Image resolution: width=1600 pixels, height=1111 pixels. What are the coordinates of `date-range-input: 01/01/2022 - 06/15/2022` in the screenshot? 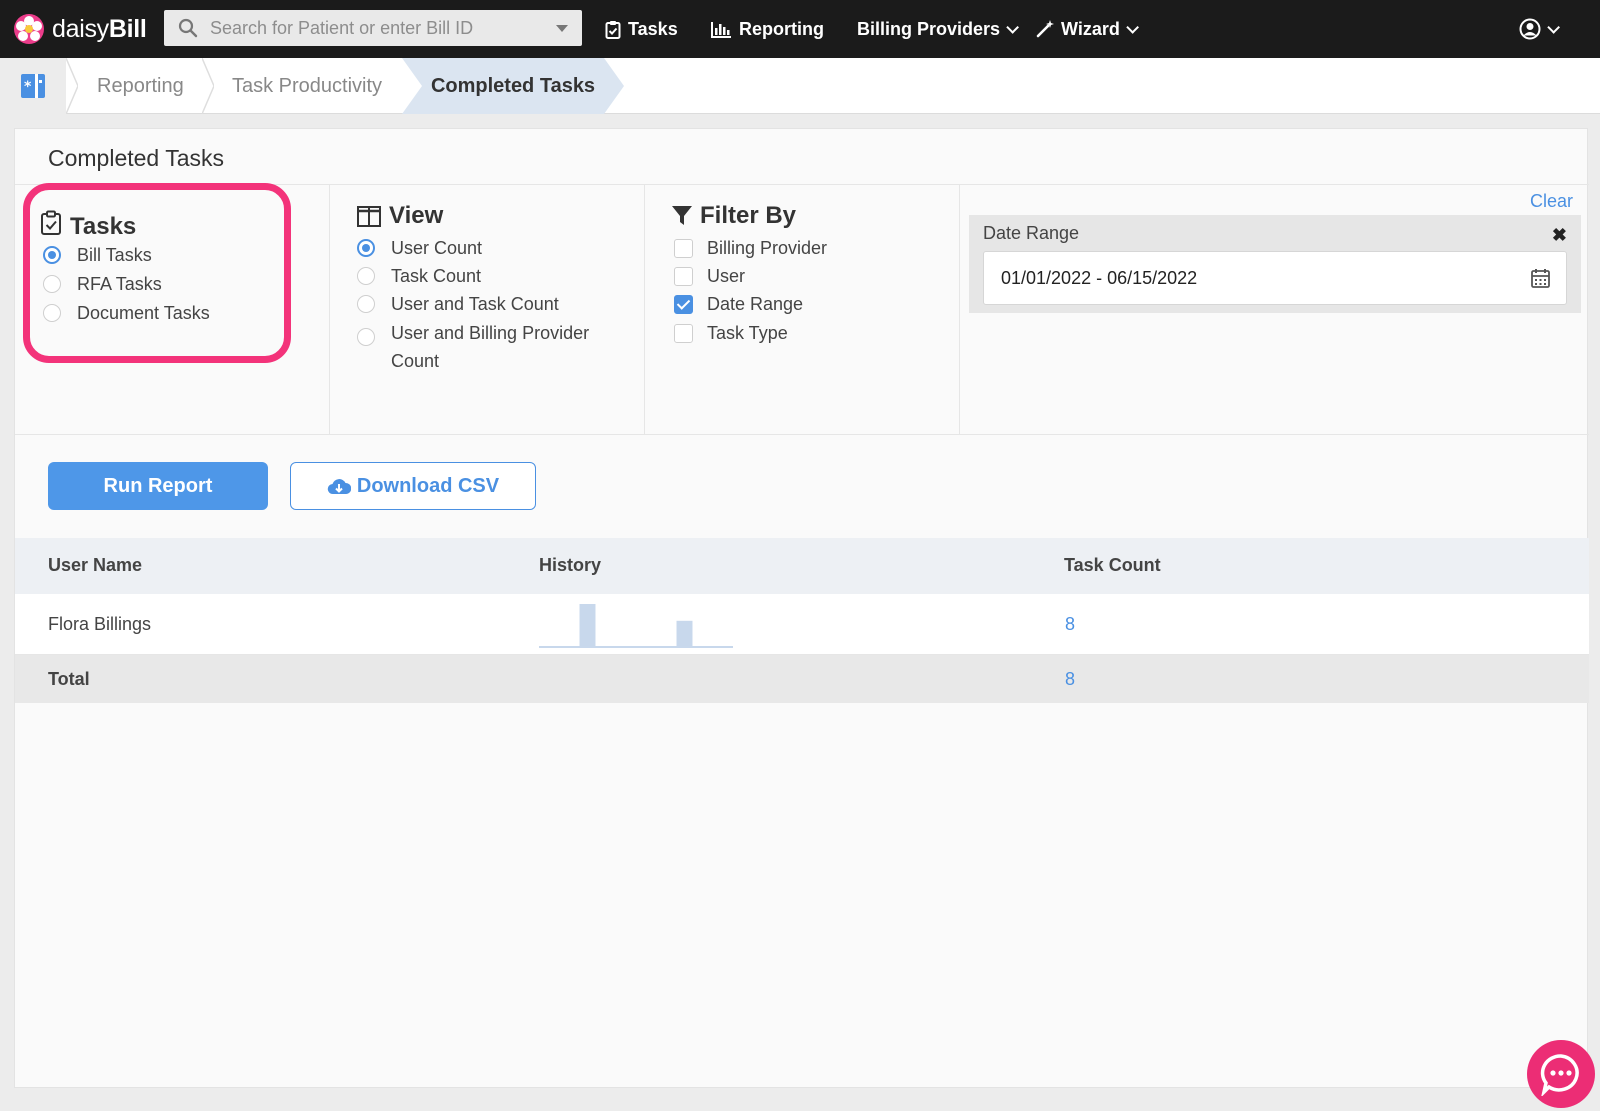 It's located at (1275, 278).